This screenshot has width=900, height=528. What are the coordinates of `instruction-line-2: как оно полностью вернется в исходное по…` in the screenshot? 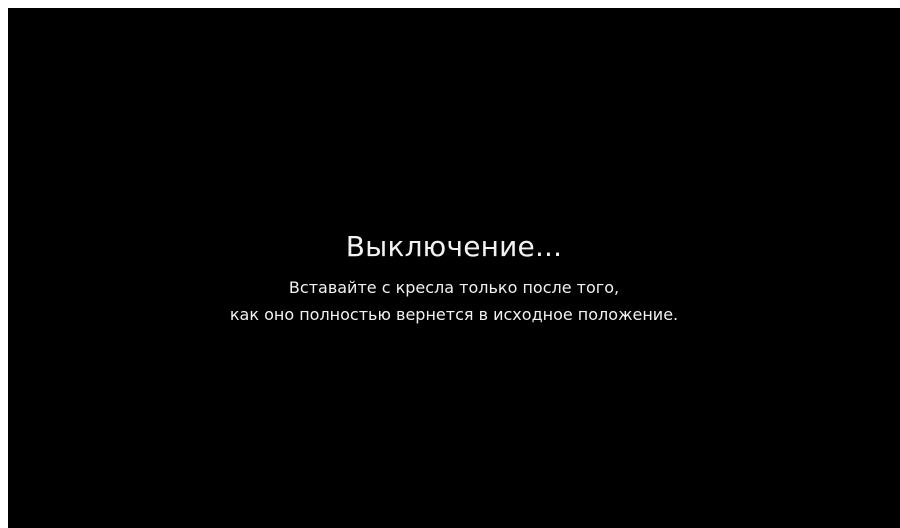 It's located at (454, 314).